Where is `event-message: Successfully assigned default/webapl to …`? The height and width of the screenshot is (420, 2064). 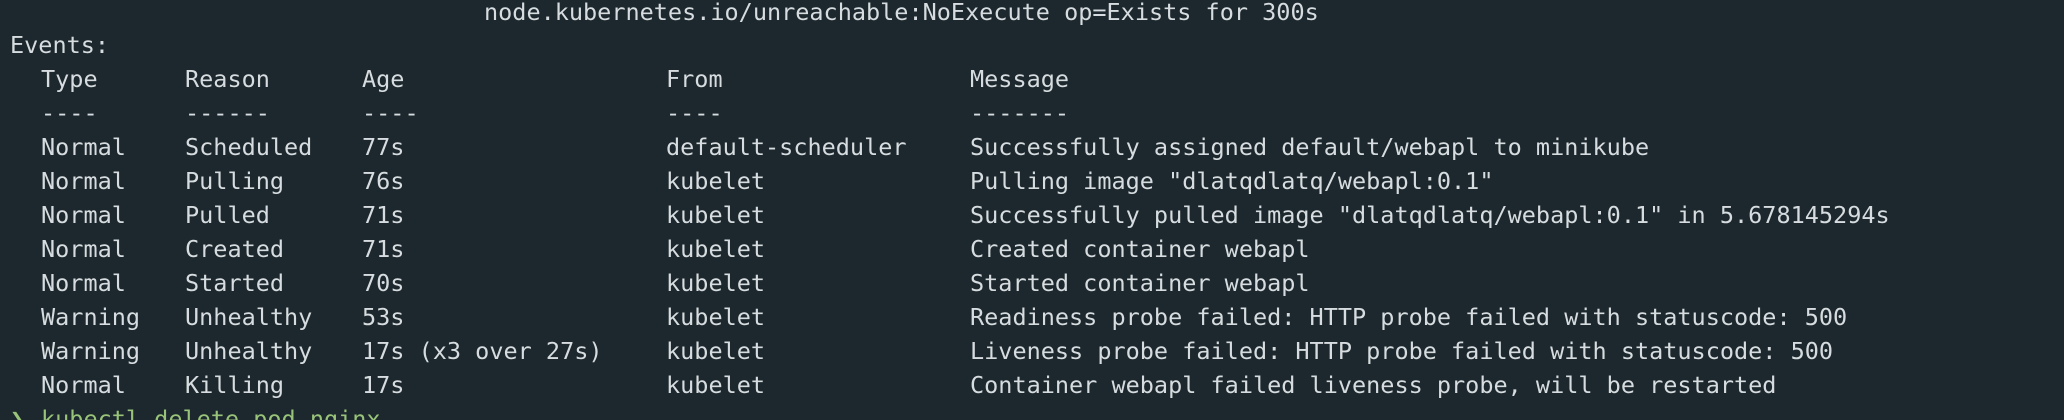 event-message: Successfully assigned default/webapl to … is located at coordinates (1310, 147).